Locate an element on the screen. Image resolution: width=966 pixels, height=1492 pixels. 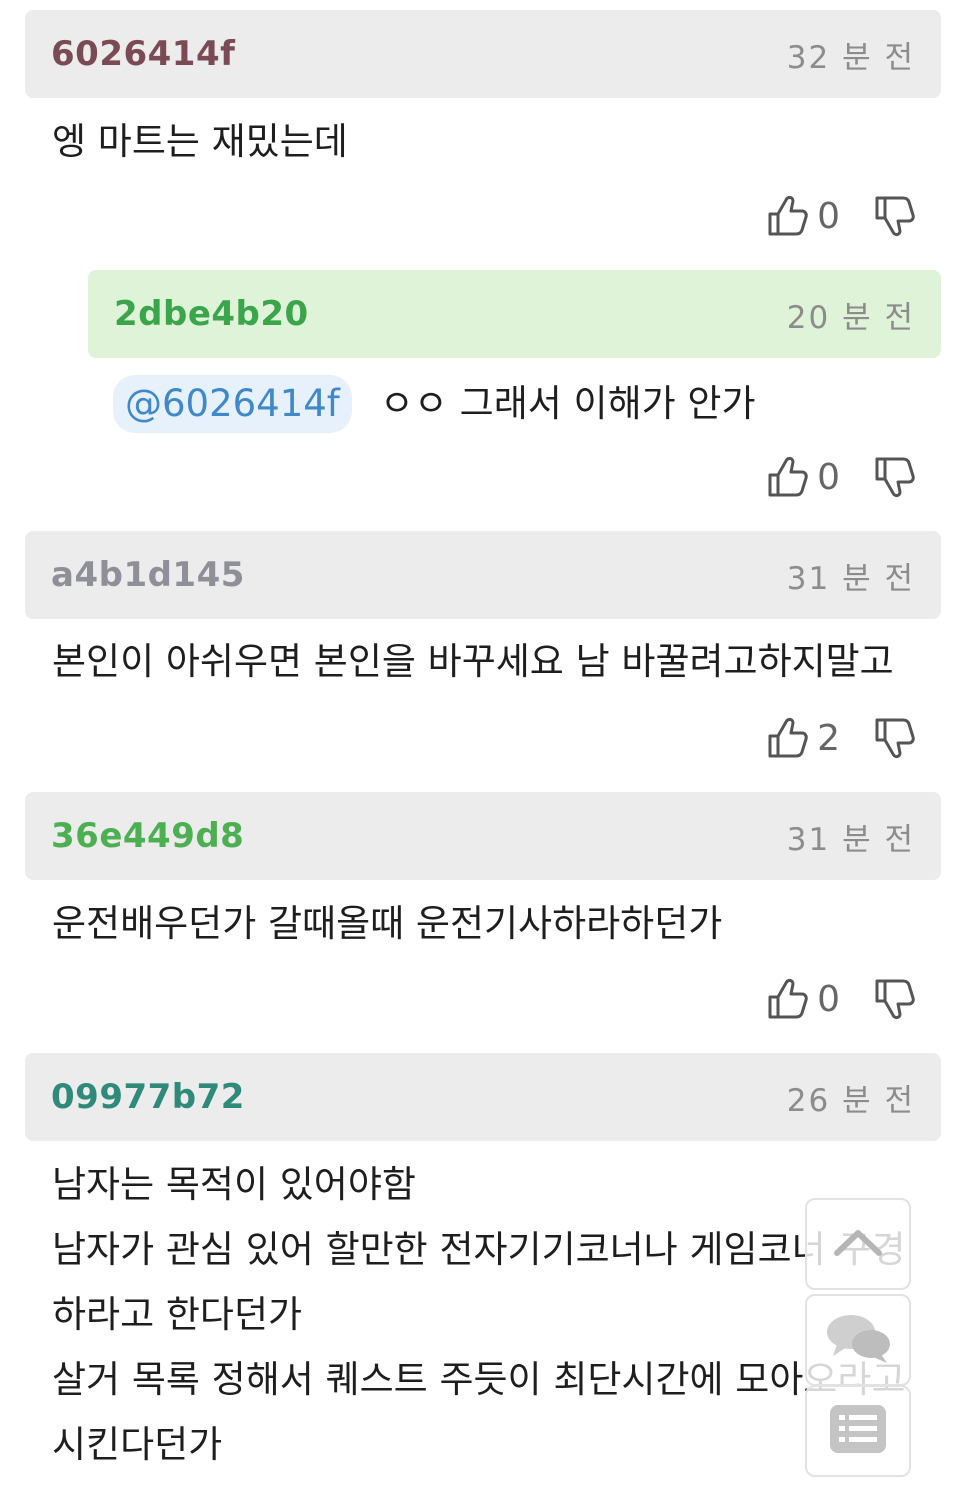
comment-line: ㅇㅇ 그래서 이해가 안가 is located at coordinates (567, 403).